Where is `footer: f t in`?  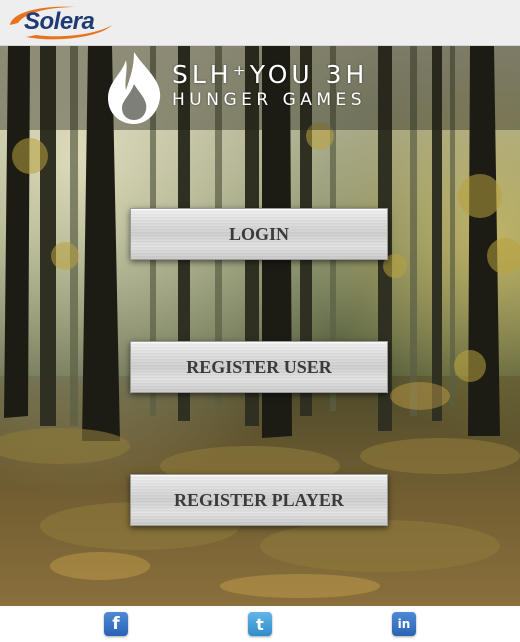 footer: f t in is located at coordinates (260, 624).